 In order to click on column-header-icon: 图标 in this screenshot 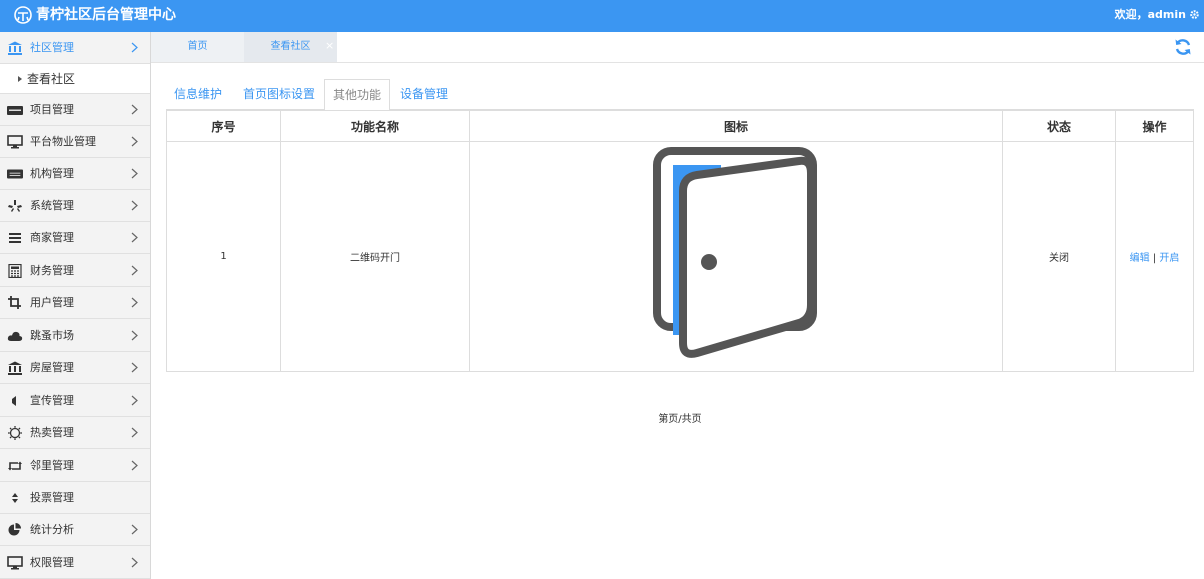, I will do `click(736, 126)`.